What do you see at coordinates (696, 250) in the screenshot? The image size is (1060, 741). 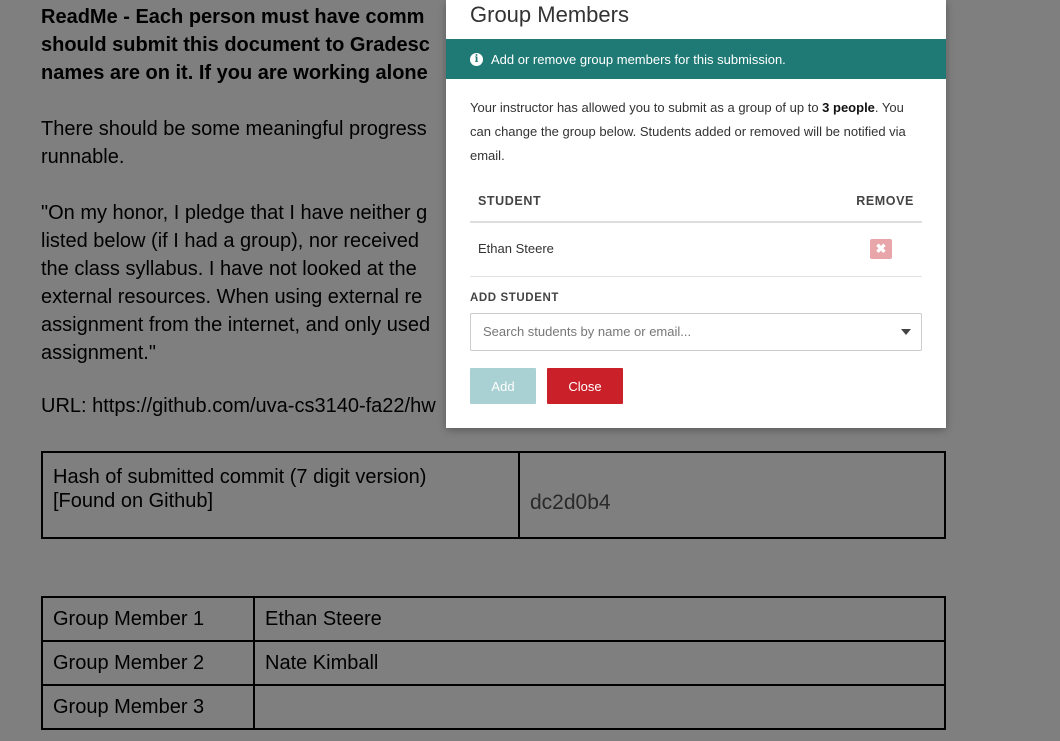 I see `table-row: Ethan Steere ✖` at bounding box center [696, 250].